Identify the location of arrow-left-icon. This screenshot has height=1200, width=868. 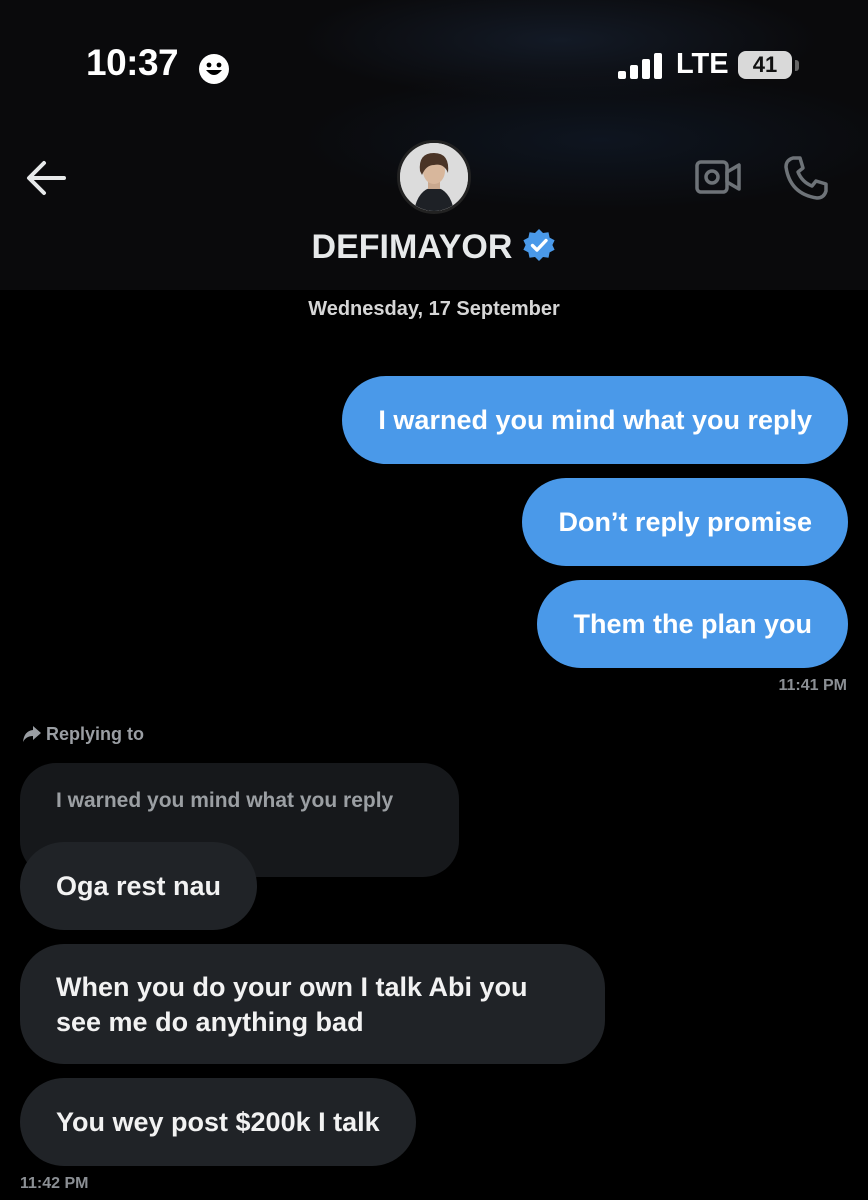
(46, 178).